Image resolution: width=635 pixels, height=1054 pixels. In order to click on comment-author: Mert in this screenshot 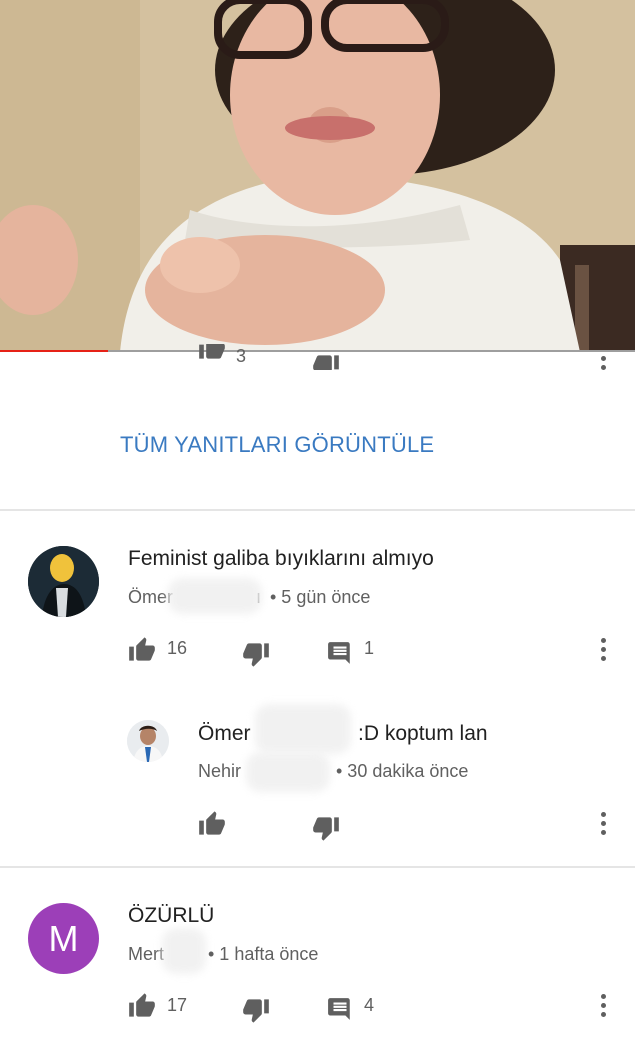, I will do `click(146, 954)`.